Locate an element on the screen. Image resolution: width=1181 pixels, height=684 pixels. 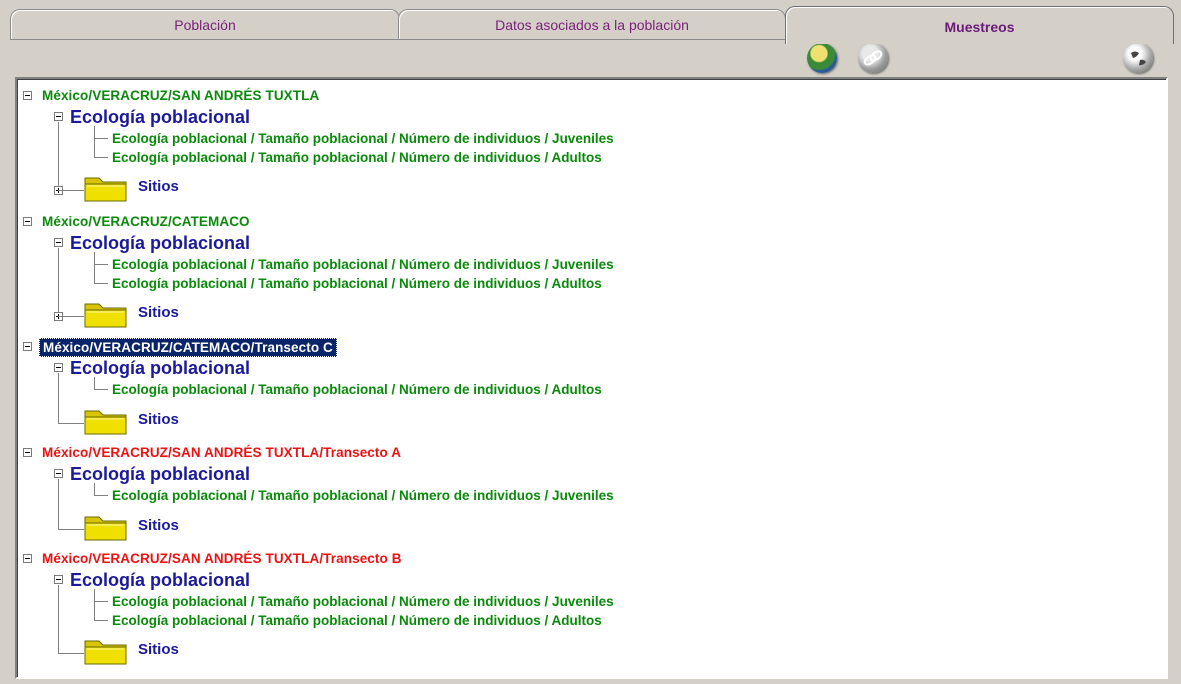
link-icon is located at coordinates (873, 58).